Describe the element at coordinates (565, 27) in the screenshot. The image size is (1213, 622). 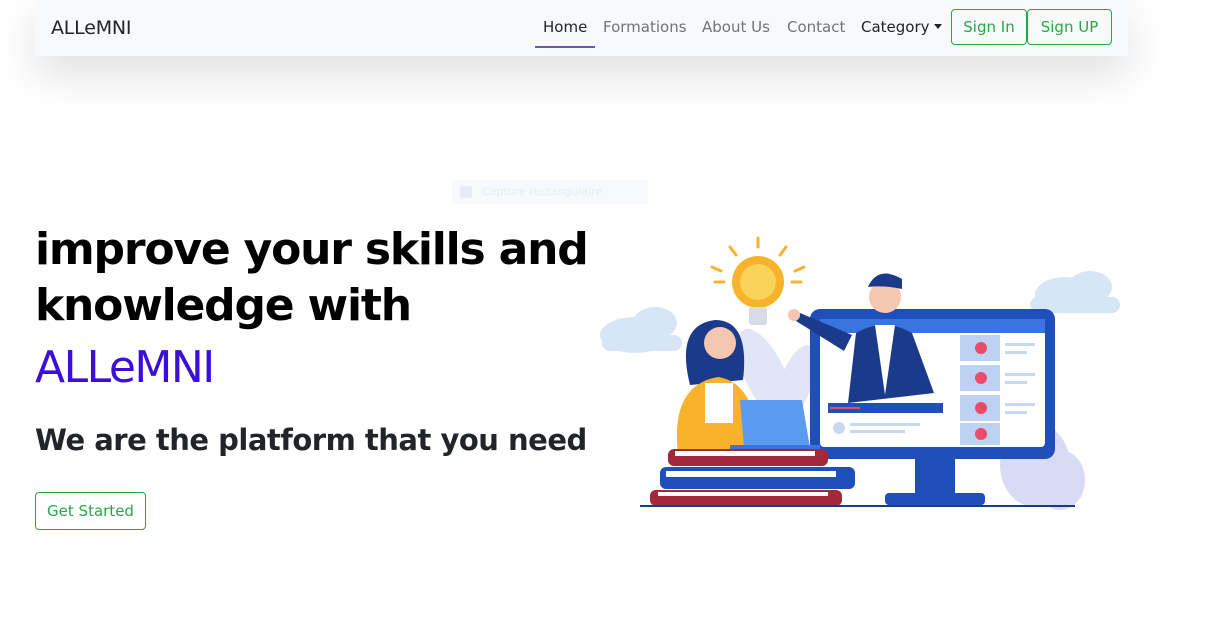
I see `nav-link-home: Home` at that location.